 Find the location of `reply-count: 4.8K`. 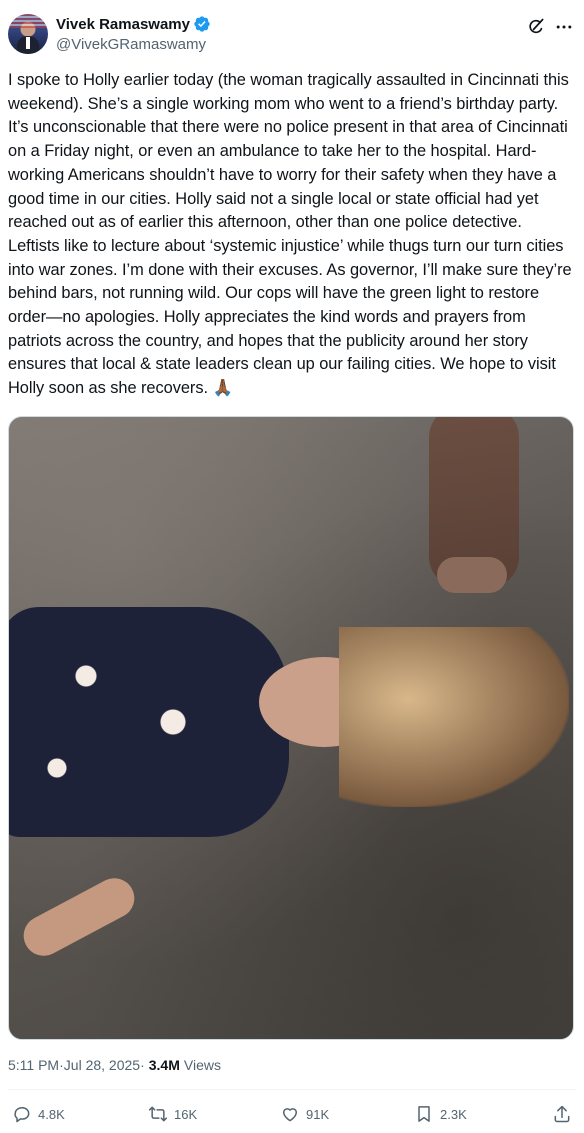

reply-count: 4.8K is located at coordinates (51, 1114).